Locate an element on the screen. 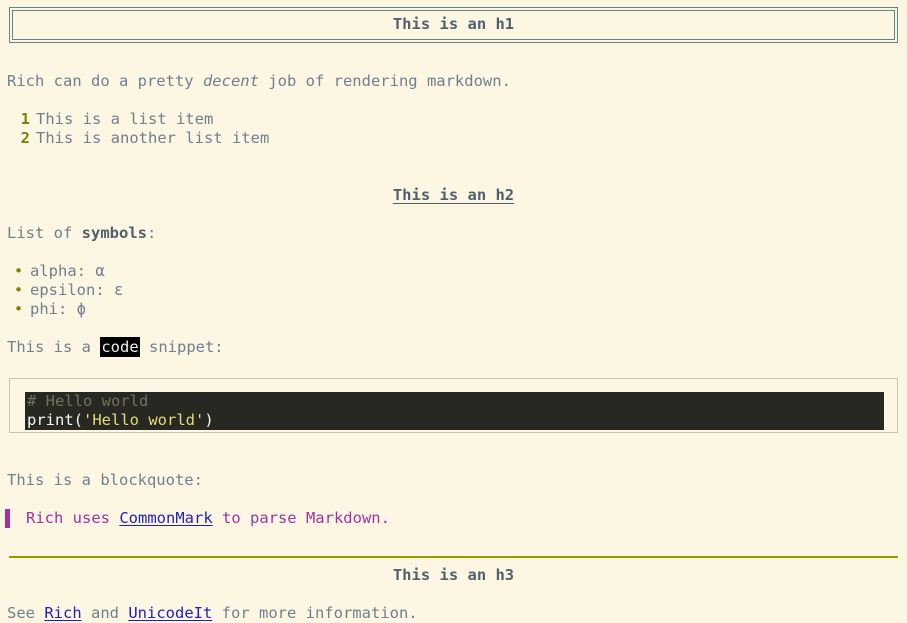  h3-heading: This is an h3 is located at coordinates (453, 575).